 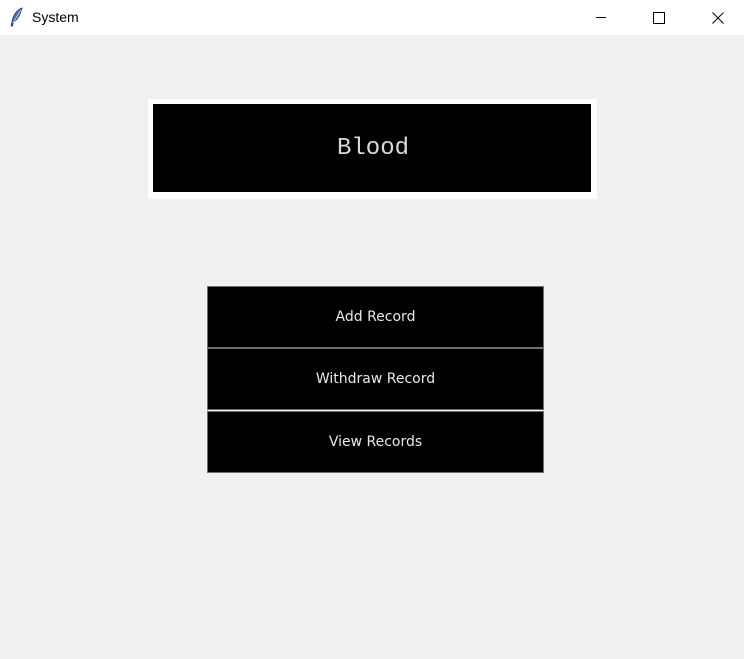 I want to click on maximize-icon, so click(x=659, y=18).